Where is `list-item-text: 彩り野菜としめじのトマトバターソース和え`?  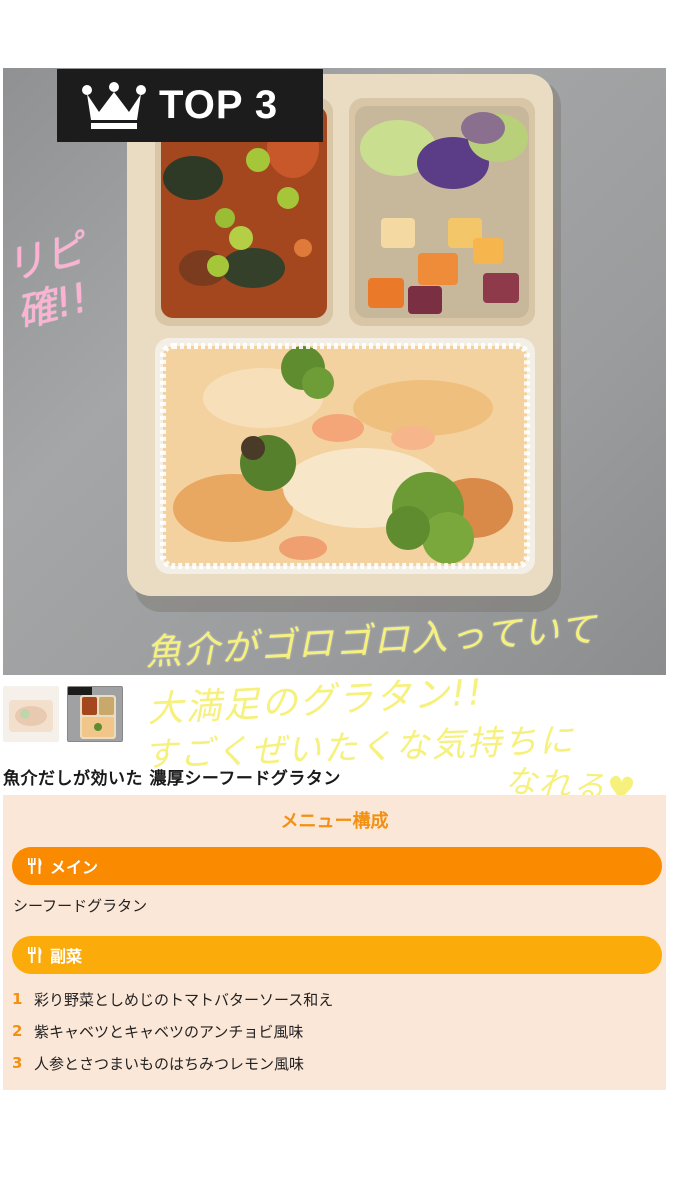
list-item-text: 彩り野菜としめじのトマトバターソース和え is located at coordinates (184, 999).